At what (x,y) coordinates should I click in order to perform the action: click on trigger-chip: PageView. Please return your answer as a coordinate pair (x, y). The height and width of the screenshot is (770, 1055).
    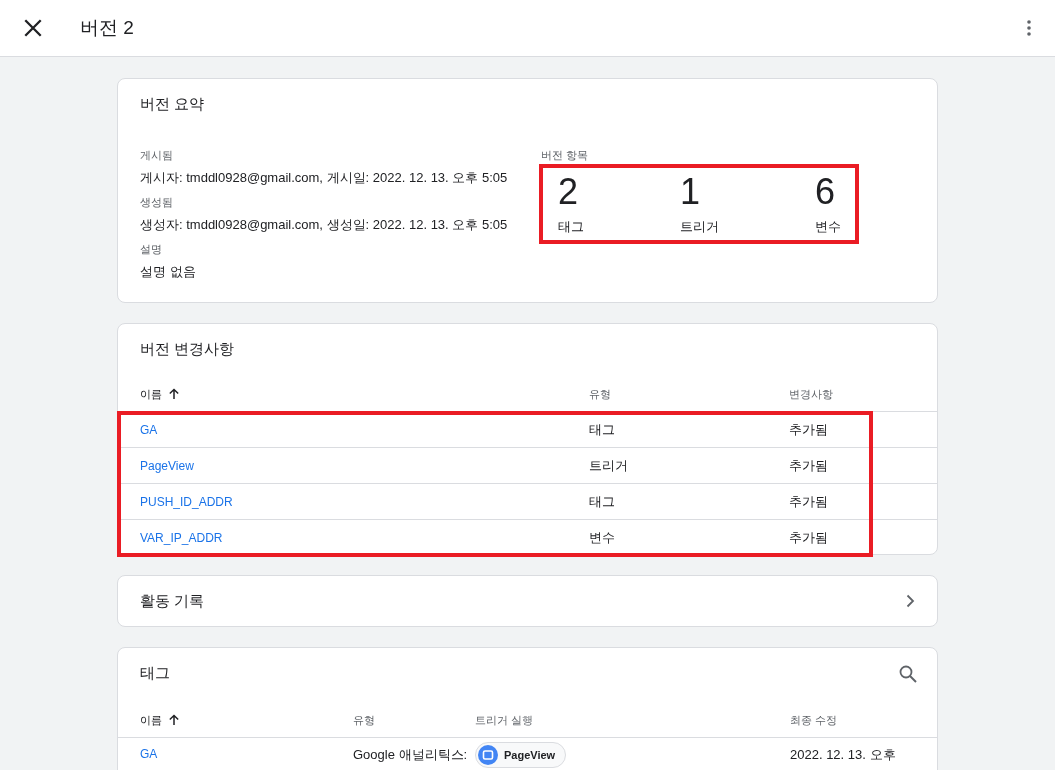
    Looking at the image, I should click on (521, 755).